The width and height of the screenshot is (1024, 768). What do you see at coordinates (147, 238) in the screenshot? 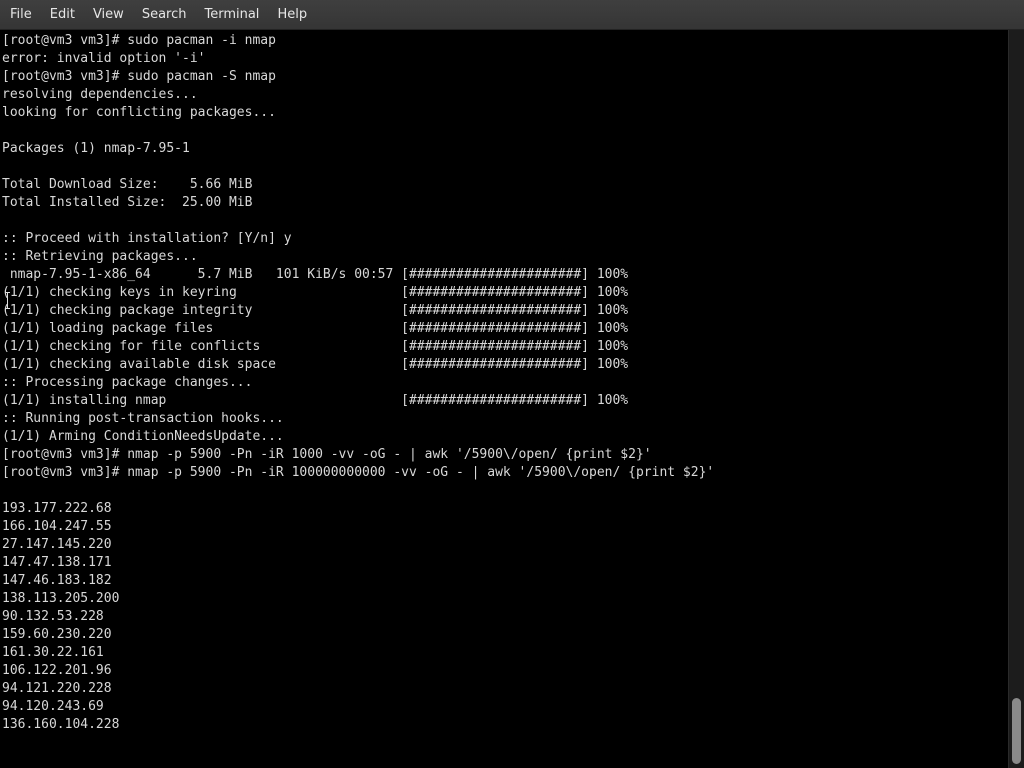
I see `terminal-line: :: Proceed with installation? [Y/n] y` at bounding box center [147, 238].